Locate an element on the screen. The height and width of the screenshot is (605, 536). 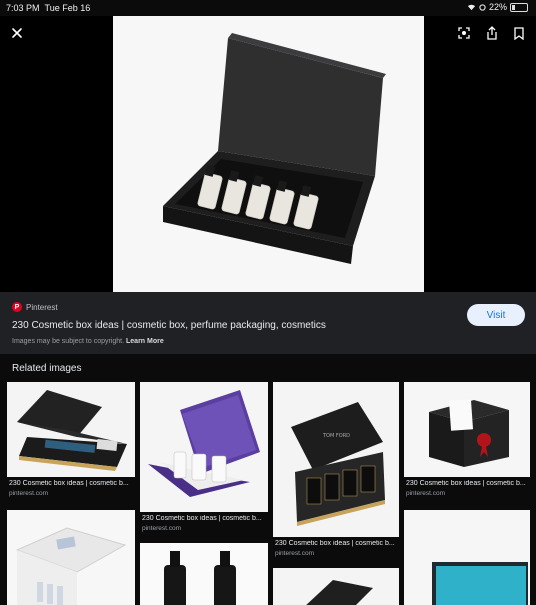
status-right: 22% is located at coordinates (497, 7).